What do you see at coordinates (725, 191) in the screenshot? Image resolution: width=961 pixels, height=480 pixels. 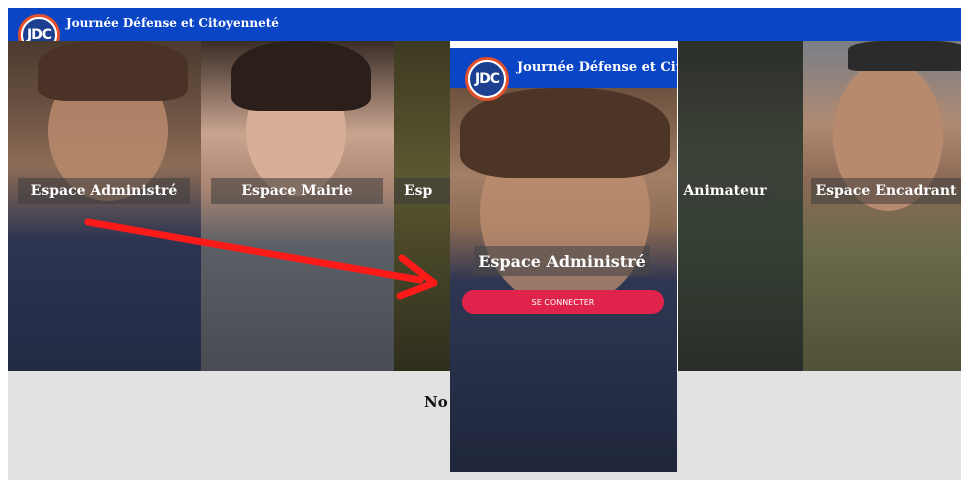 I see `space-label-animateur: Animateur` at bounding box center [725, 191].